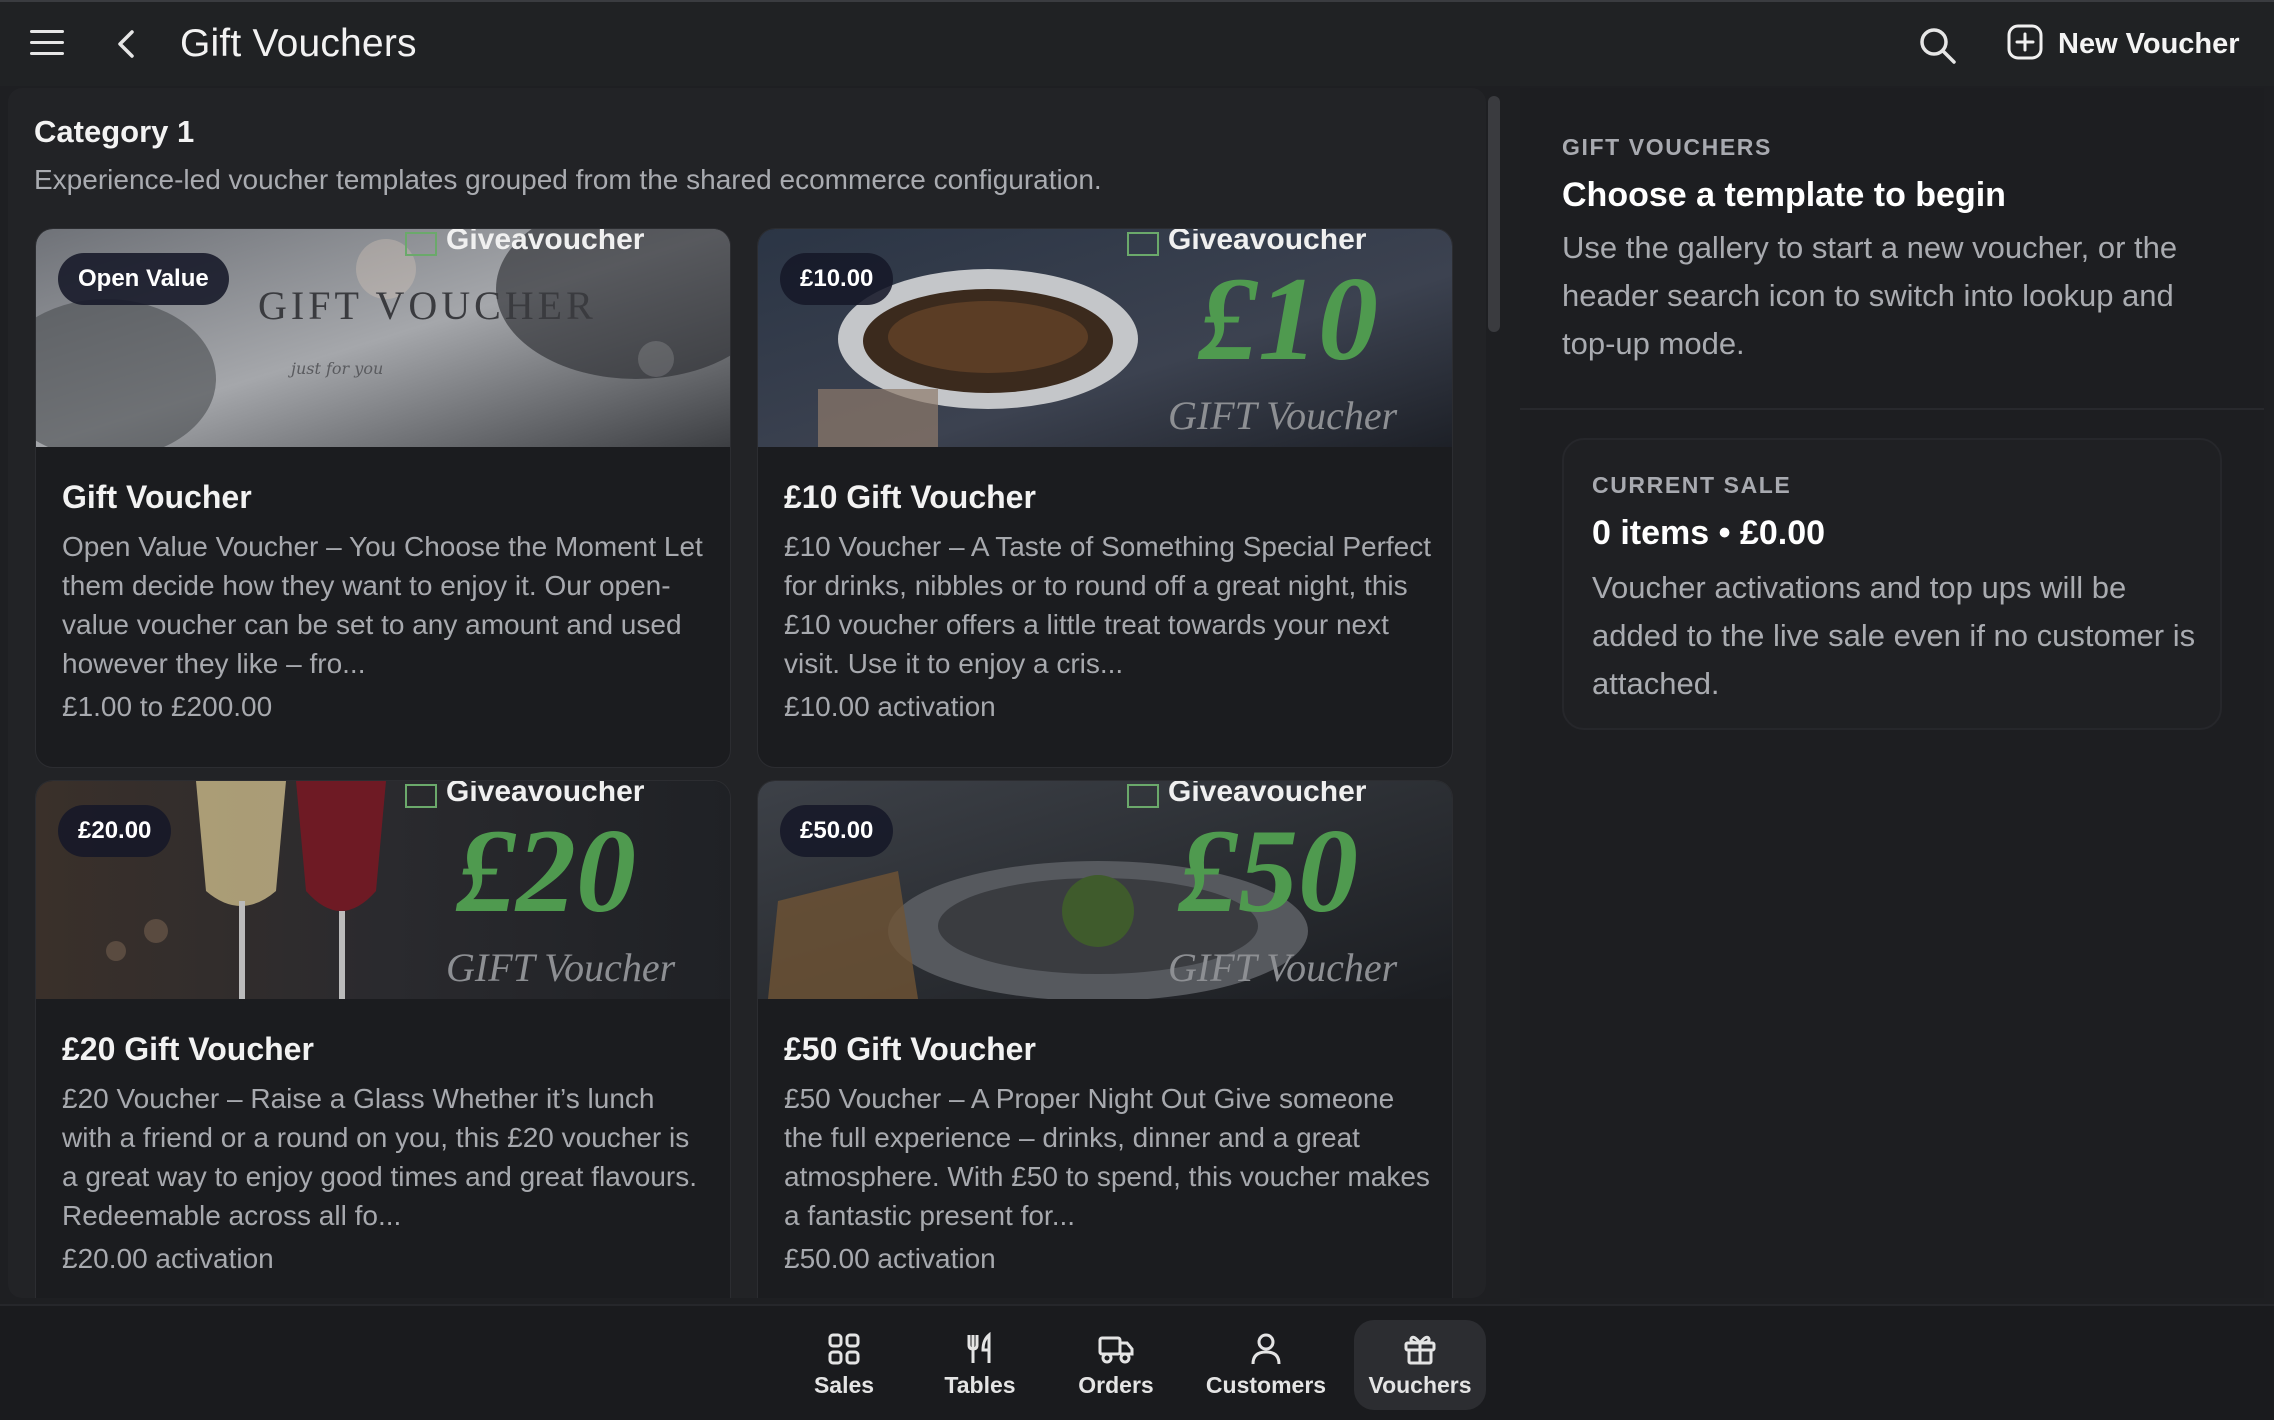  I want to click on plus-square-icon, so click(2025, 44).